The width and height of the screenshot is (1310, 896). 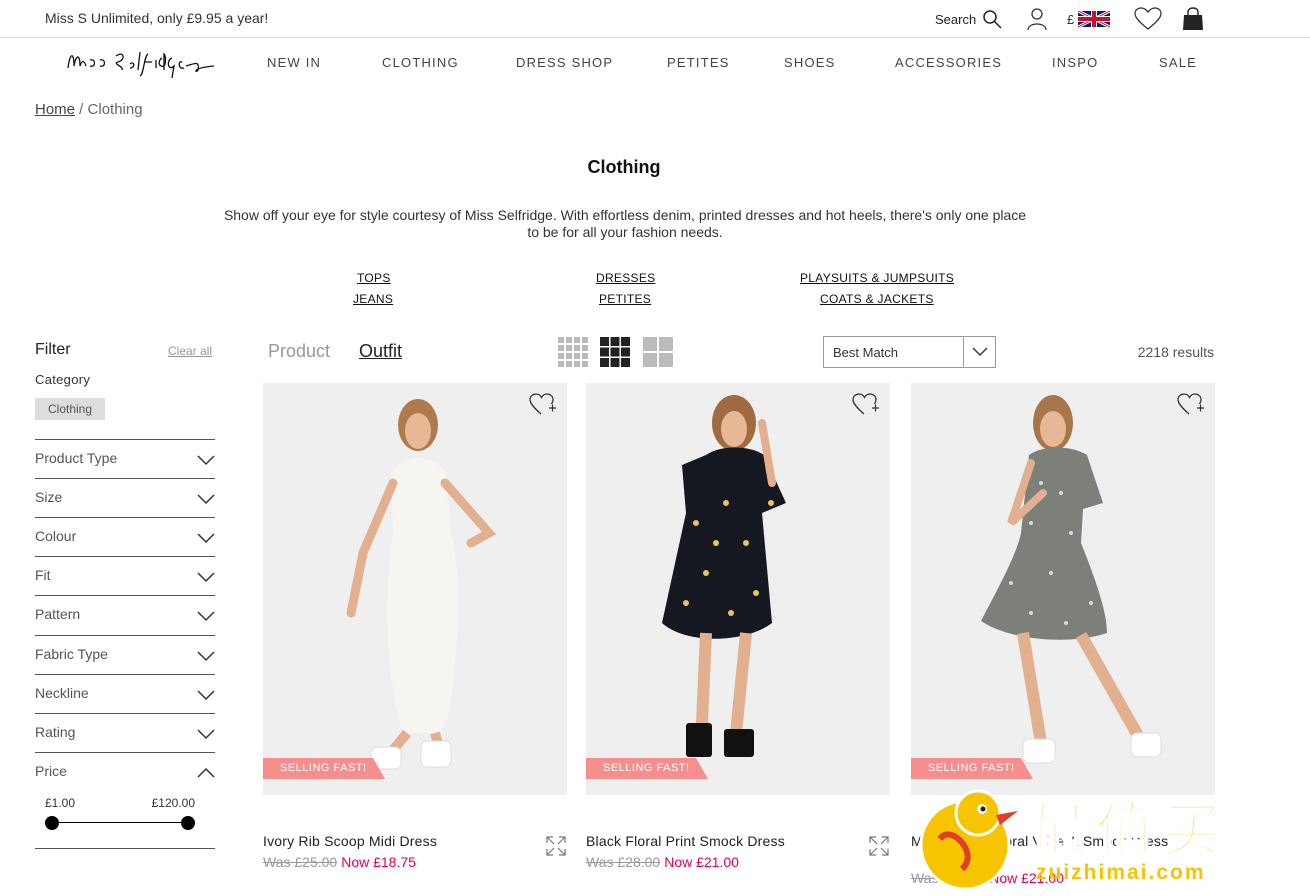 I want to click on sort-value: Best Match, so click(x=866, y=352).